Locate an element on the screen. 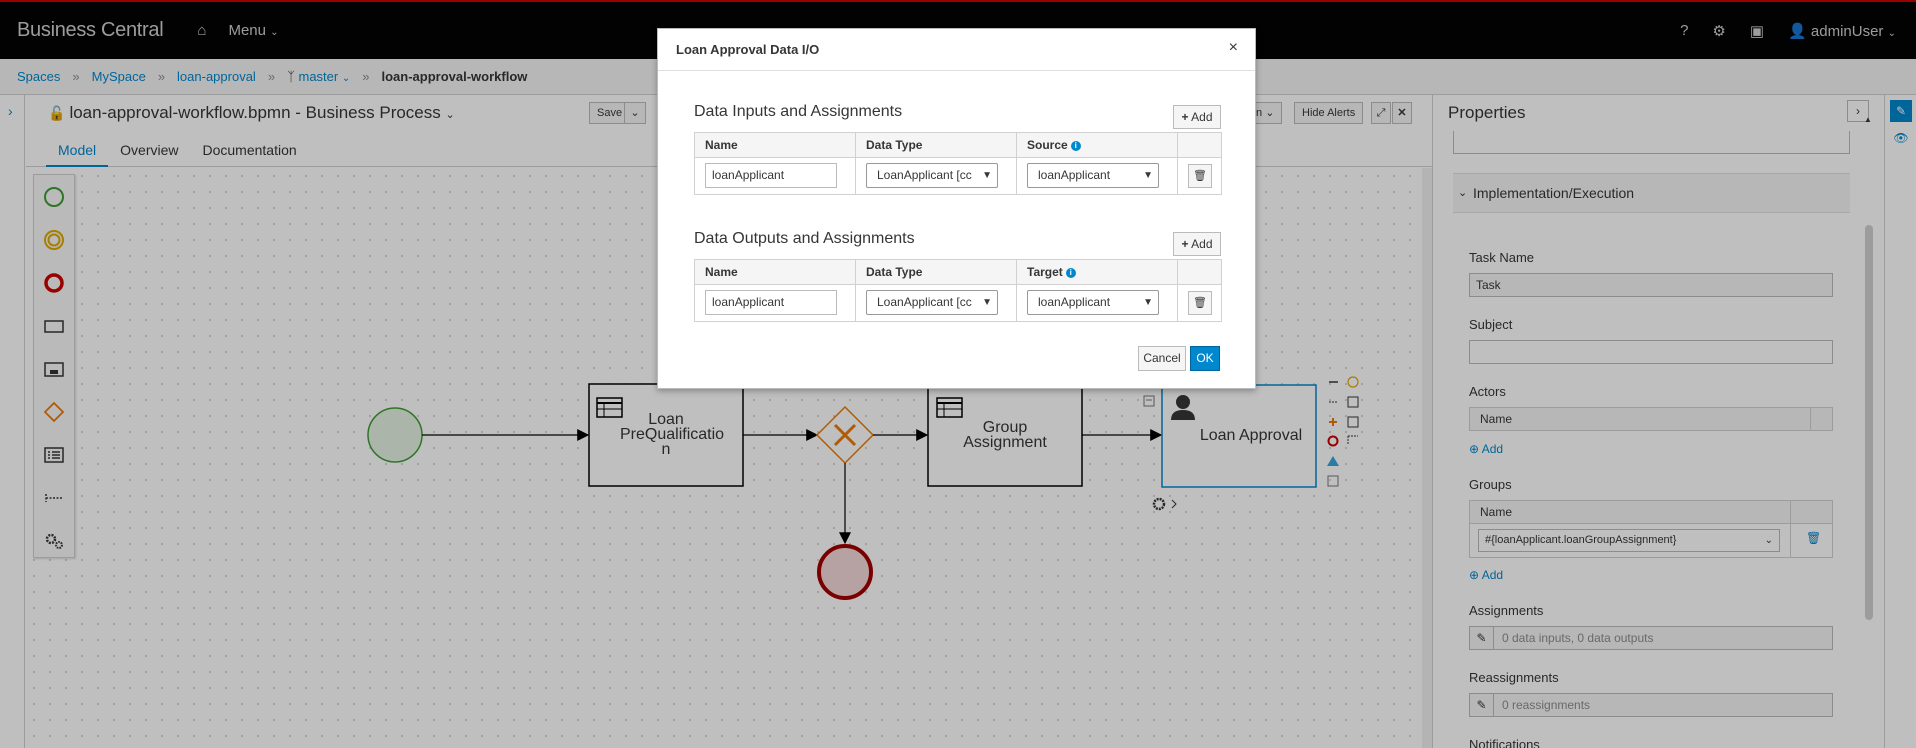 This screenshot has height=748, width=1916. output-type-value: LoanApplicant [cc is located at coordinates (924, 302).